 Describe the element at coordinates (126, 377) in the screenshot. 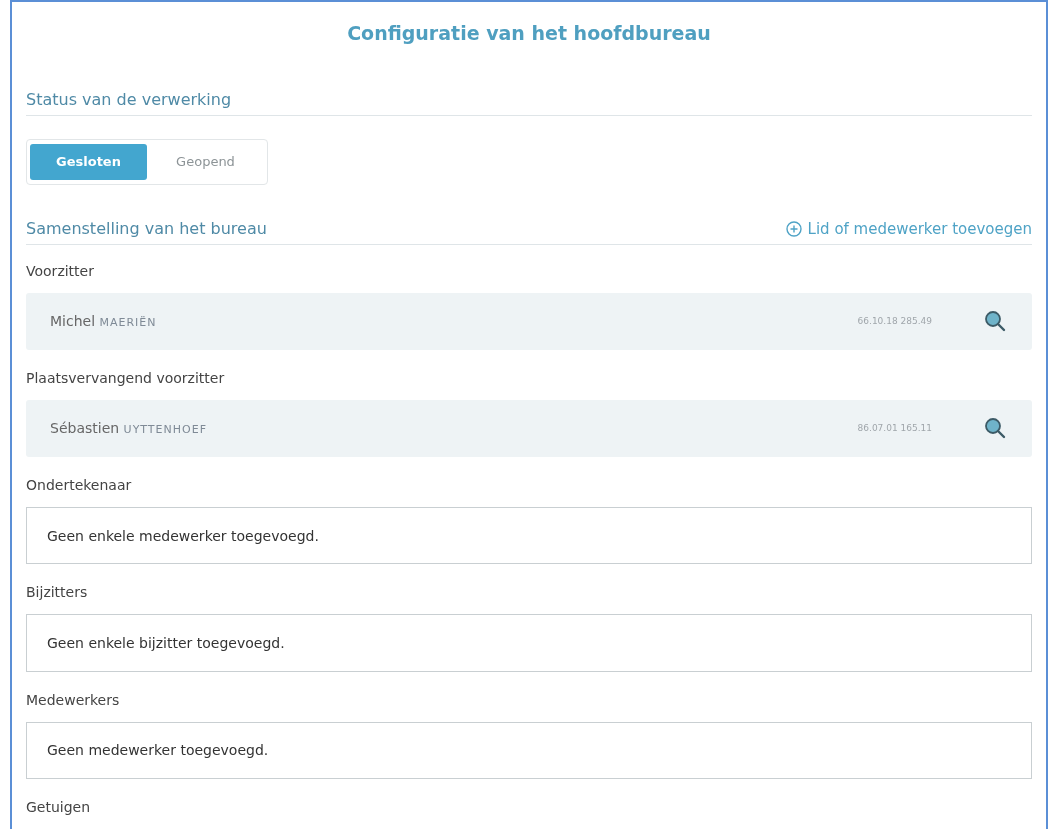

I see `group-label: Plaatsvervangend voorzitter` at that location.